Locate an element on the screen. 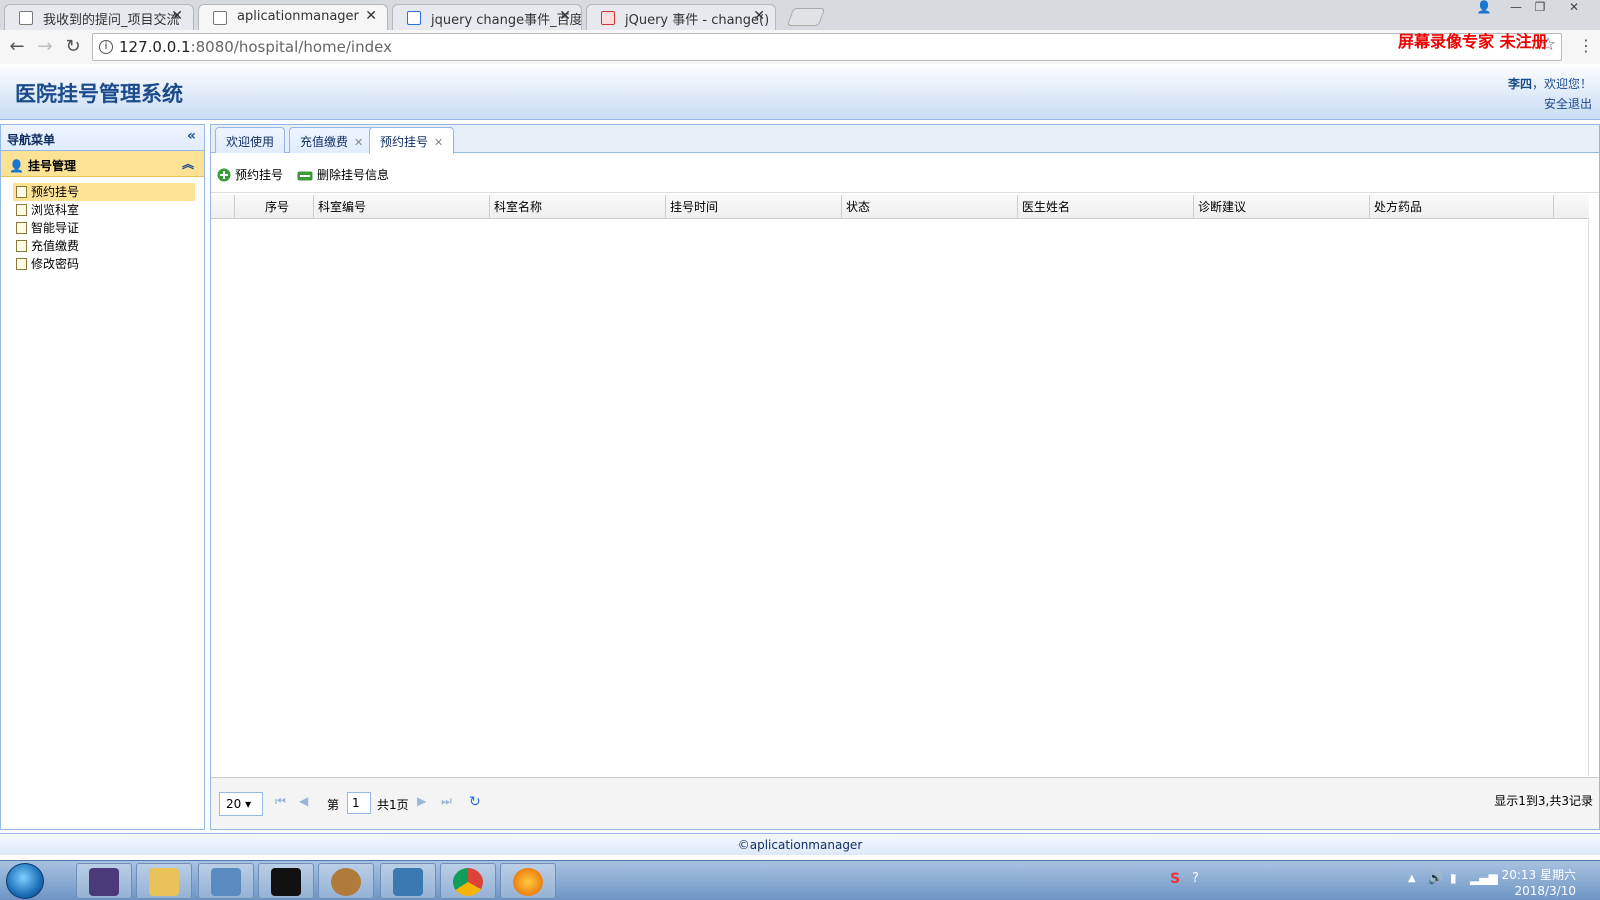  signal-icon: ▂▄▆ is located at coordinates (1484, 878).